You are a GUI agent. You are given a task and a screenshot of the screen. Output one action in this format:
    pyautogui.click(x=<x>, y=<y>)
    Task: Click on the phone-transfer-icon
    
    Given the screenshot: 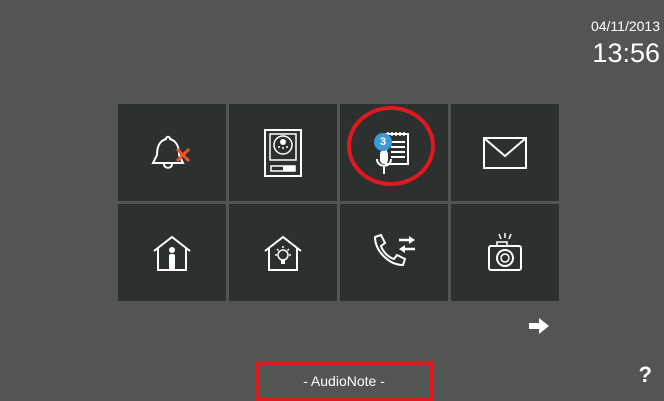 What is the action you would take?
    pyautogui.click(x=394, y=249)
    